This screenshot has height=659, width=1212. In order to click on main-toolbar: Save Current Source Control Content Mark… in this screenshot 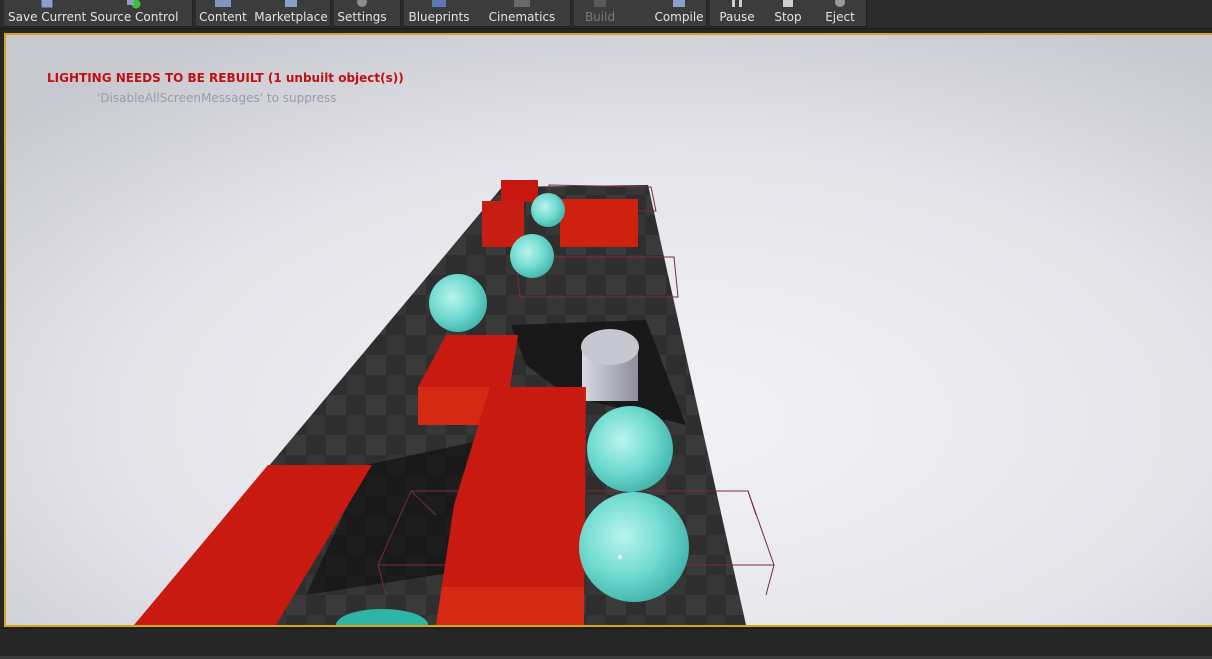, I will do `click(606, 14)`.